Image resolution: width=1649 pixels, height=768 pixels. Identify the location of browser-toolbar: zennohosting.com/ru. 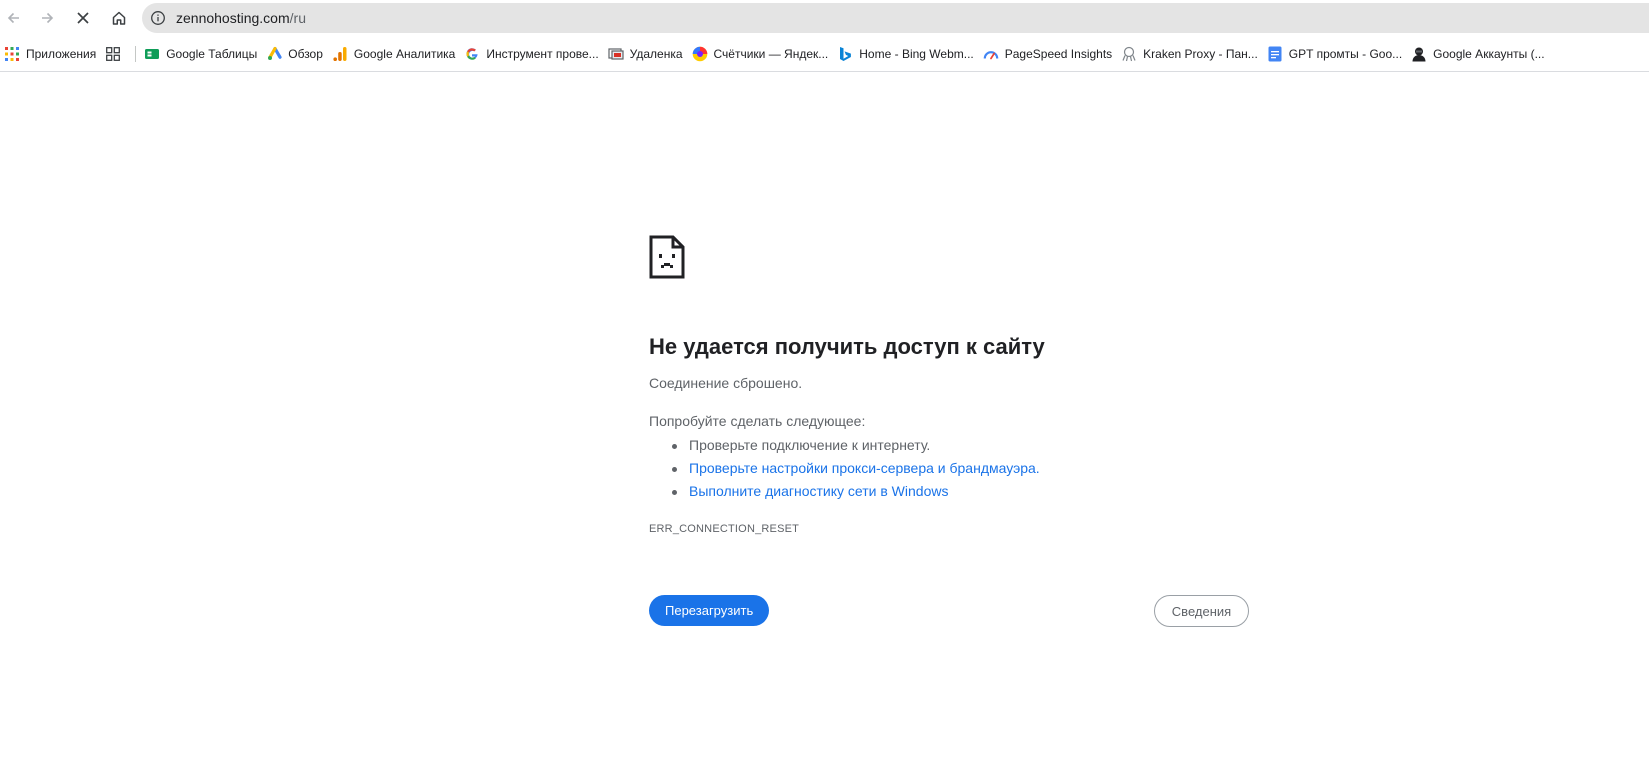
(824, 18).